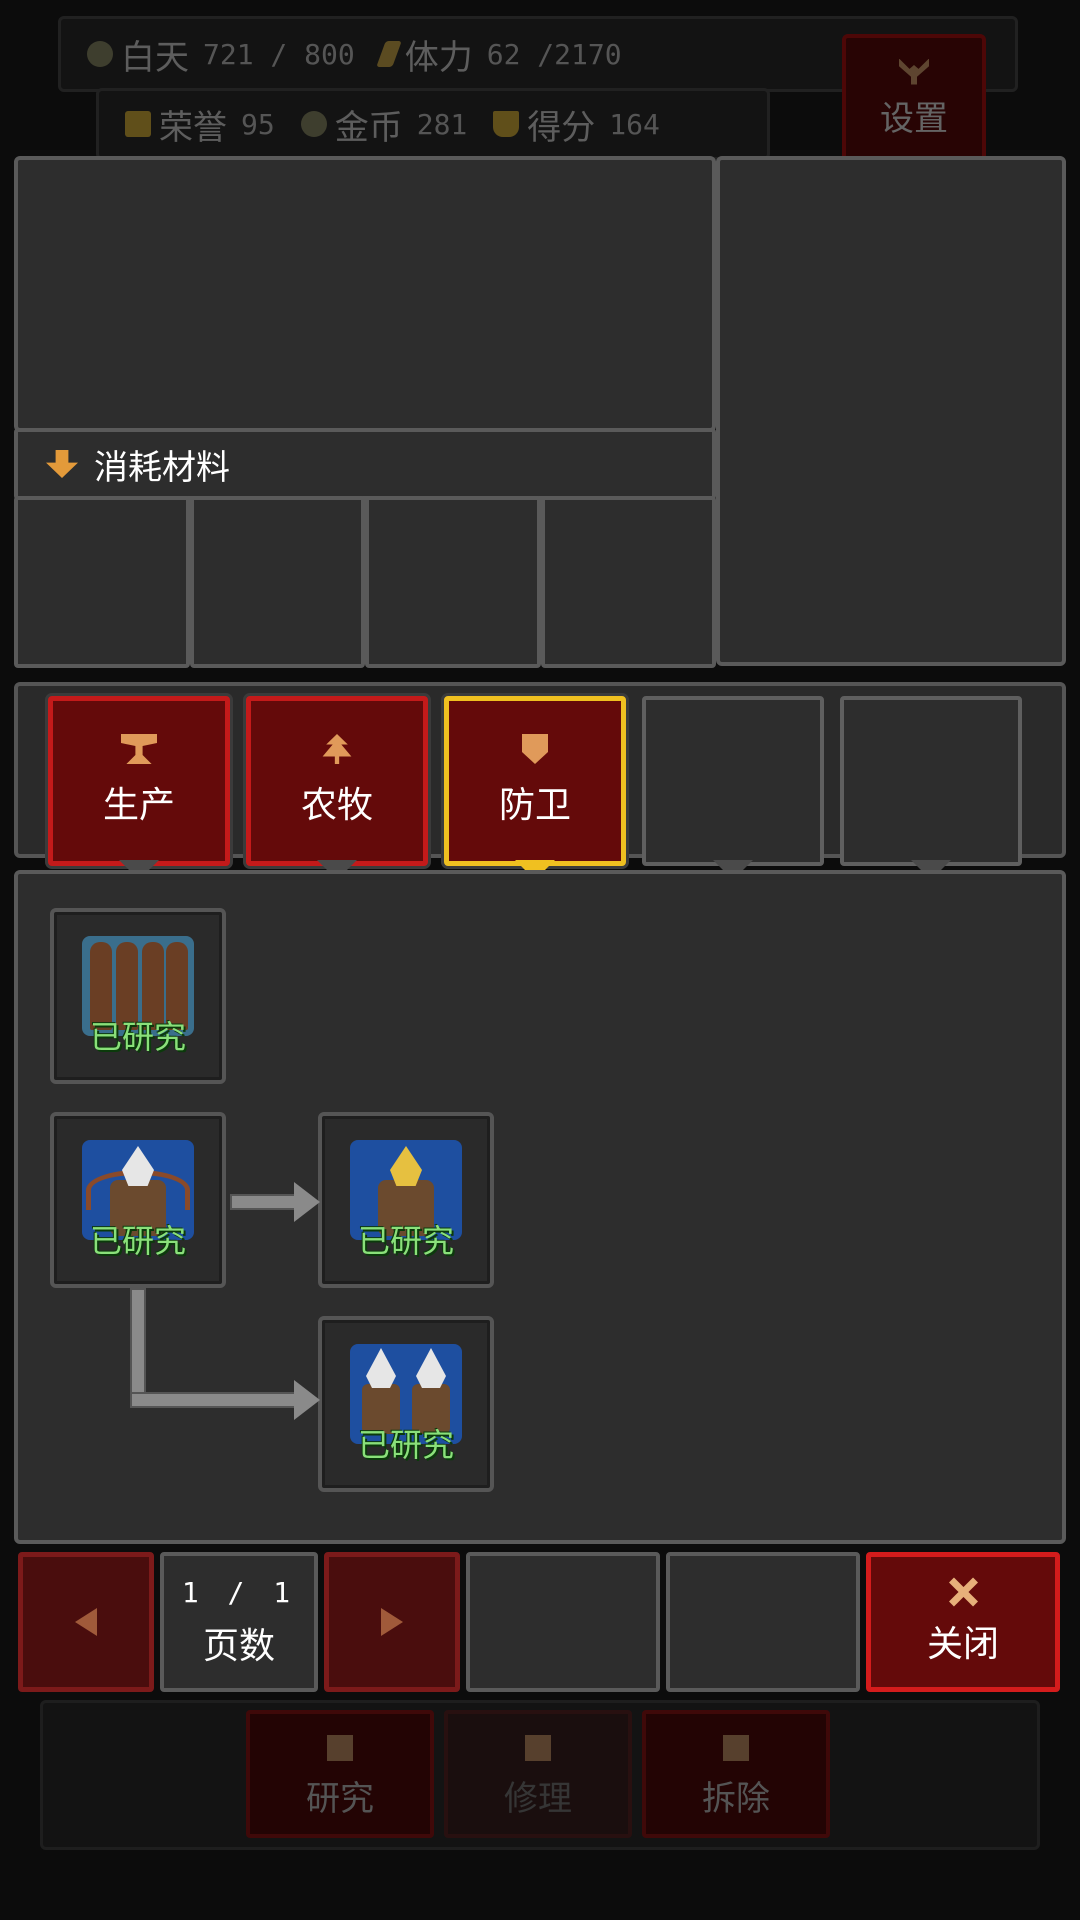 This screenshot has height=1920, width=1080. What do you see at coordinates (914, 118) in the screenshot?
I see `settings-label: 设置` at bounding box center [914, 118].